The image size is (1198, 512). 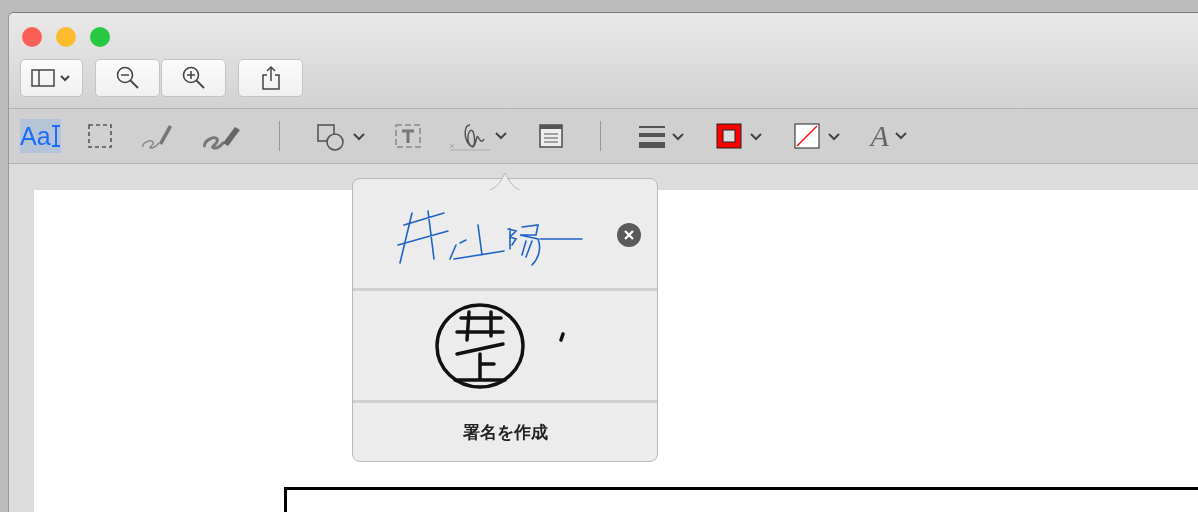 I want to click on zoom-out-icon, so click(x=127, y=78).